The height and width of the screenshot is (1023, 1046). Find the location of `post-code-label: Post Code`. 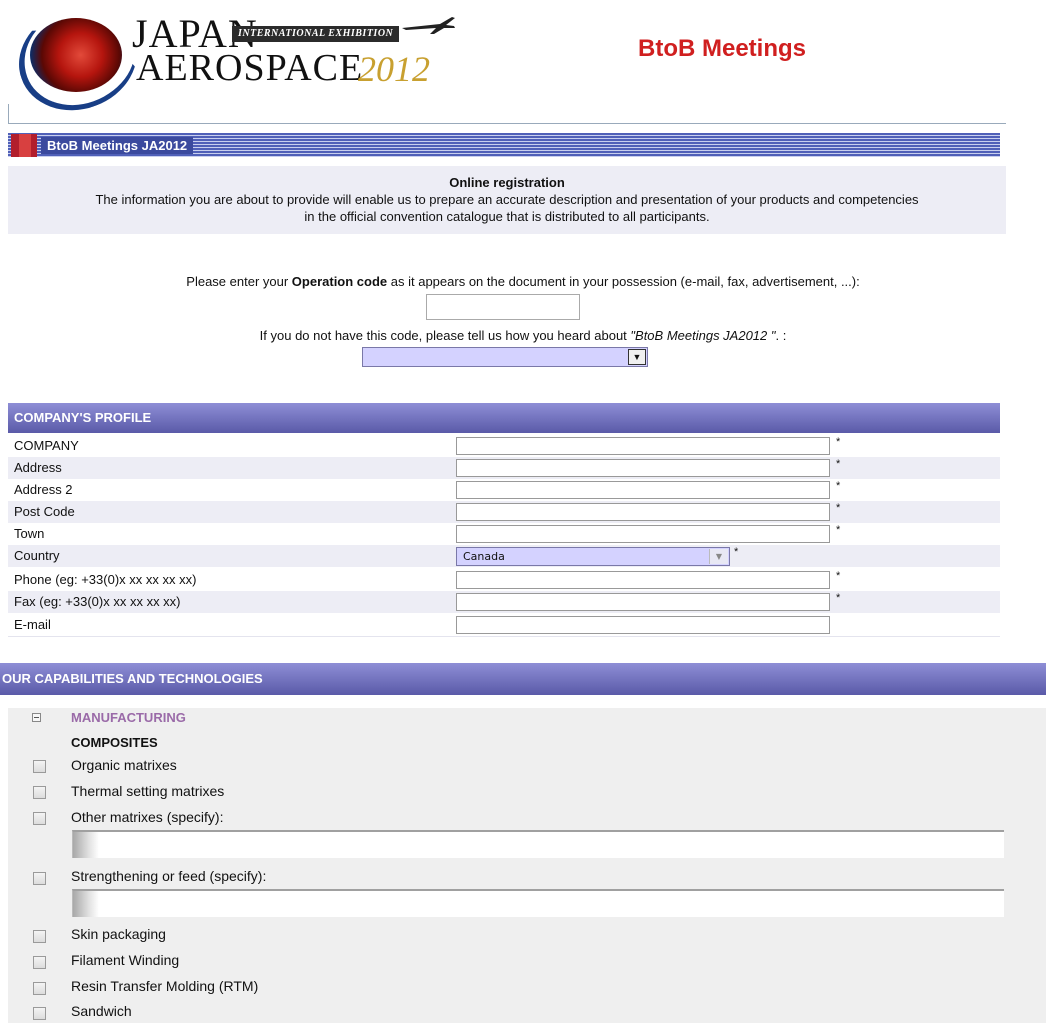

post-code-label: Post Code is located at coordinates (44, 511).